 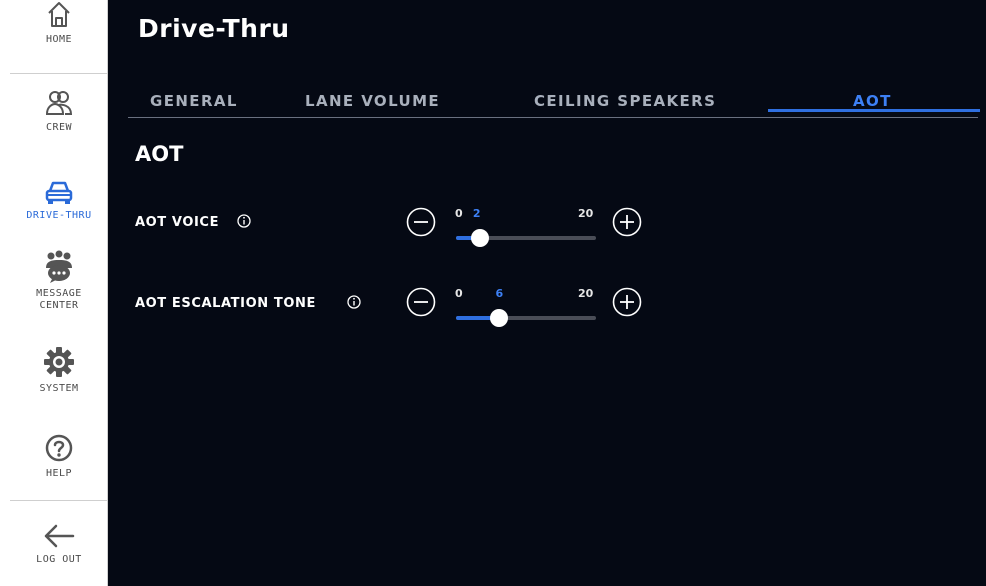 I want to click on sidebar-item-message-center: MESSAGE CENTER, so click(x=59, y=281).